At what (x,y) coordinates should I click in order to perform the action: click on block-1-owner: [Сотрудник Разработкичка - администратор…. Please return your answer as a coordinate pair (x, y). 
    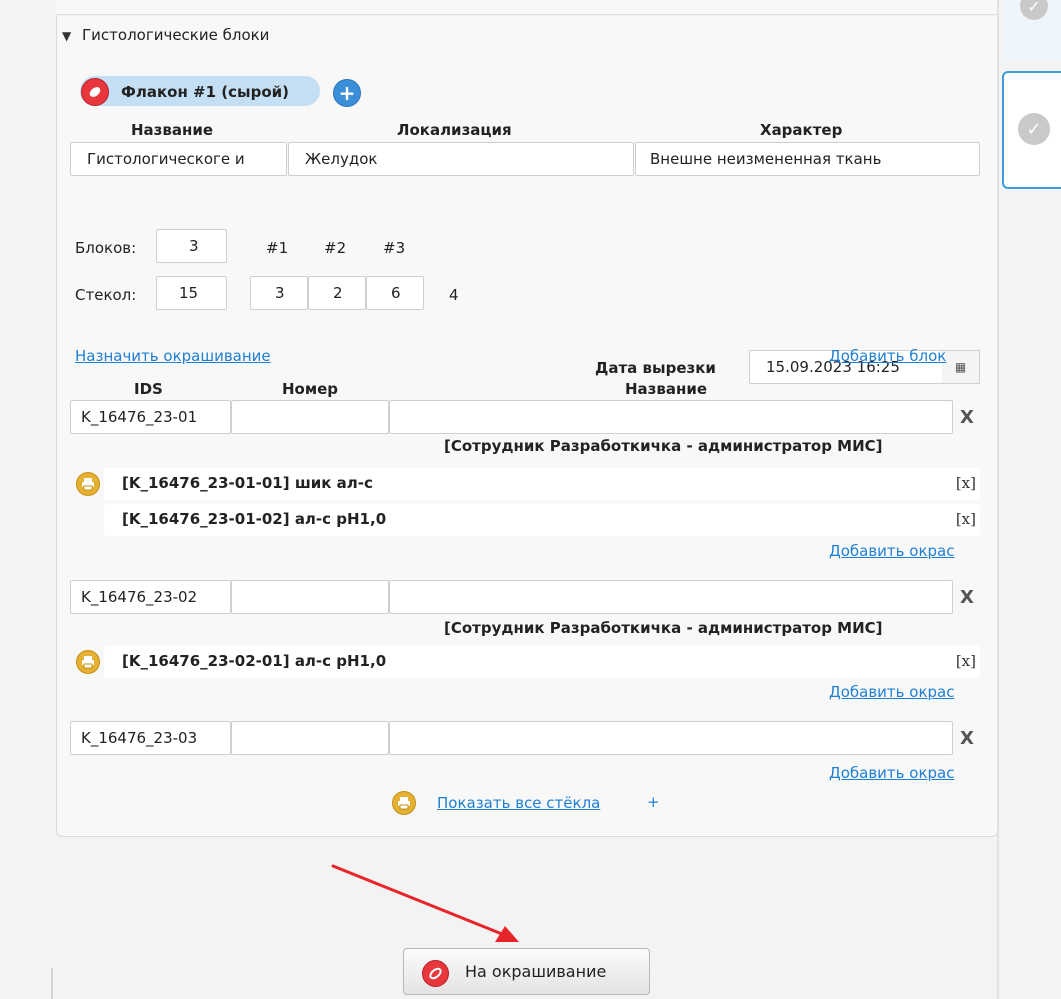
    Looking at the image, I should click on (663, 446).